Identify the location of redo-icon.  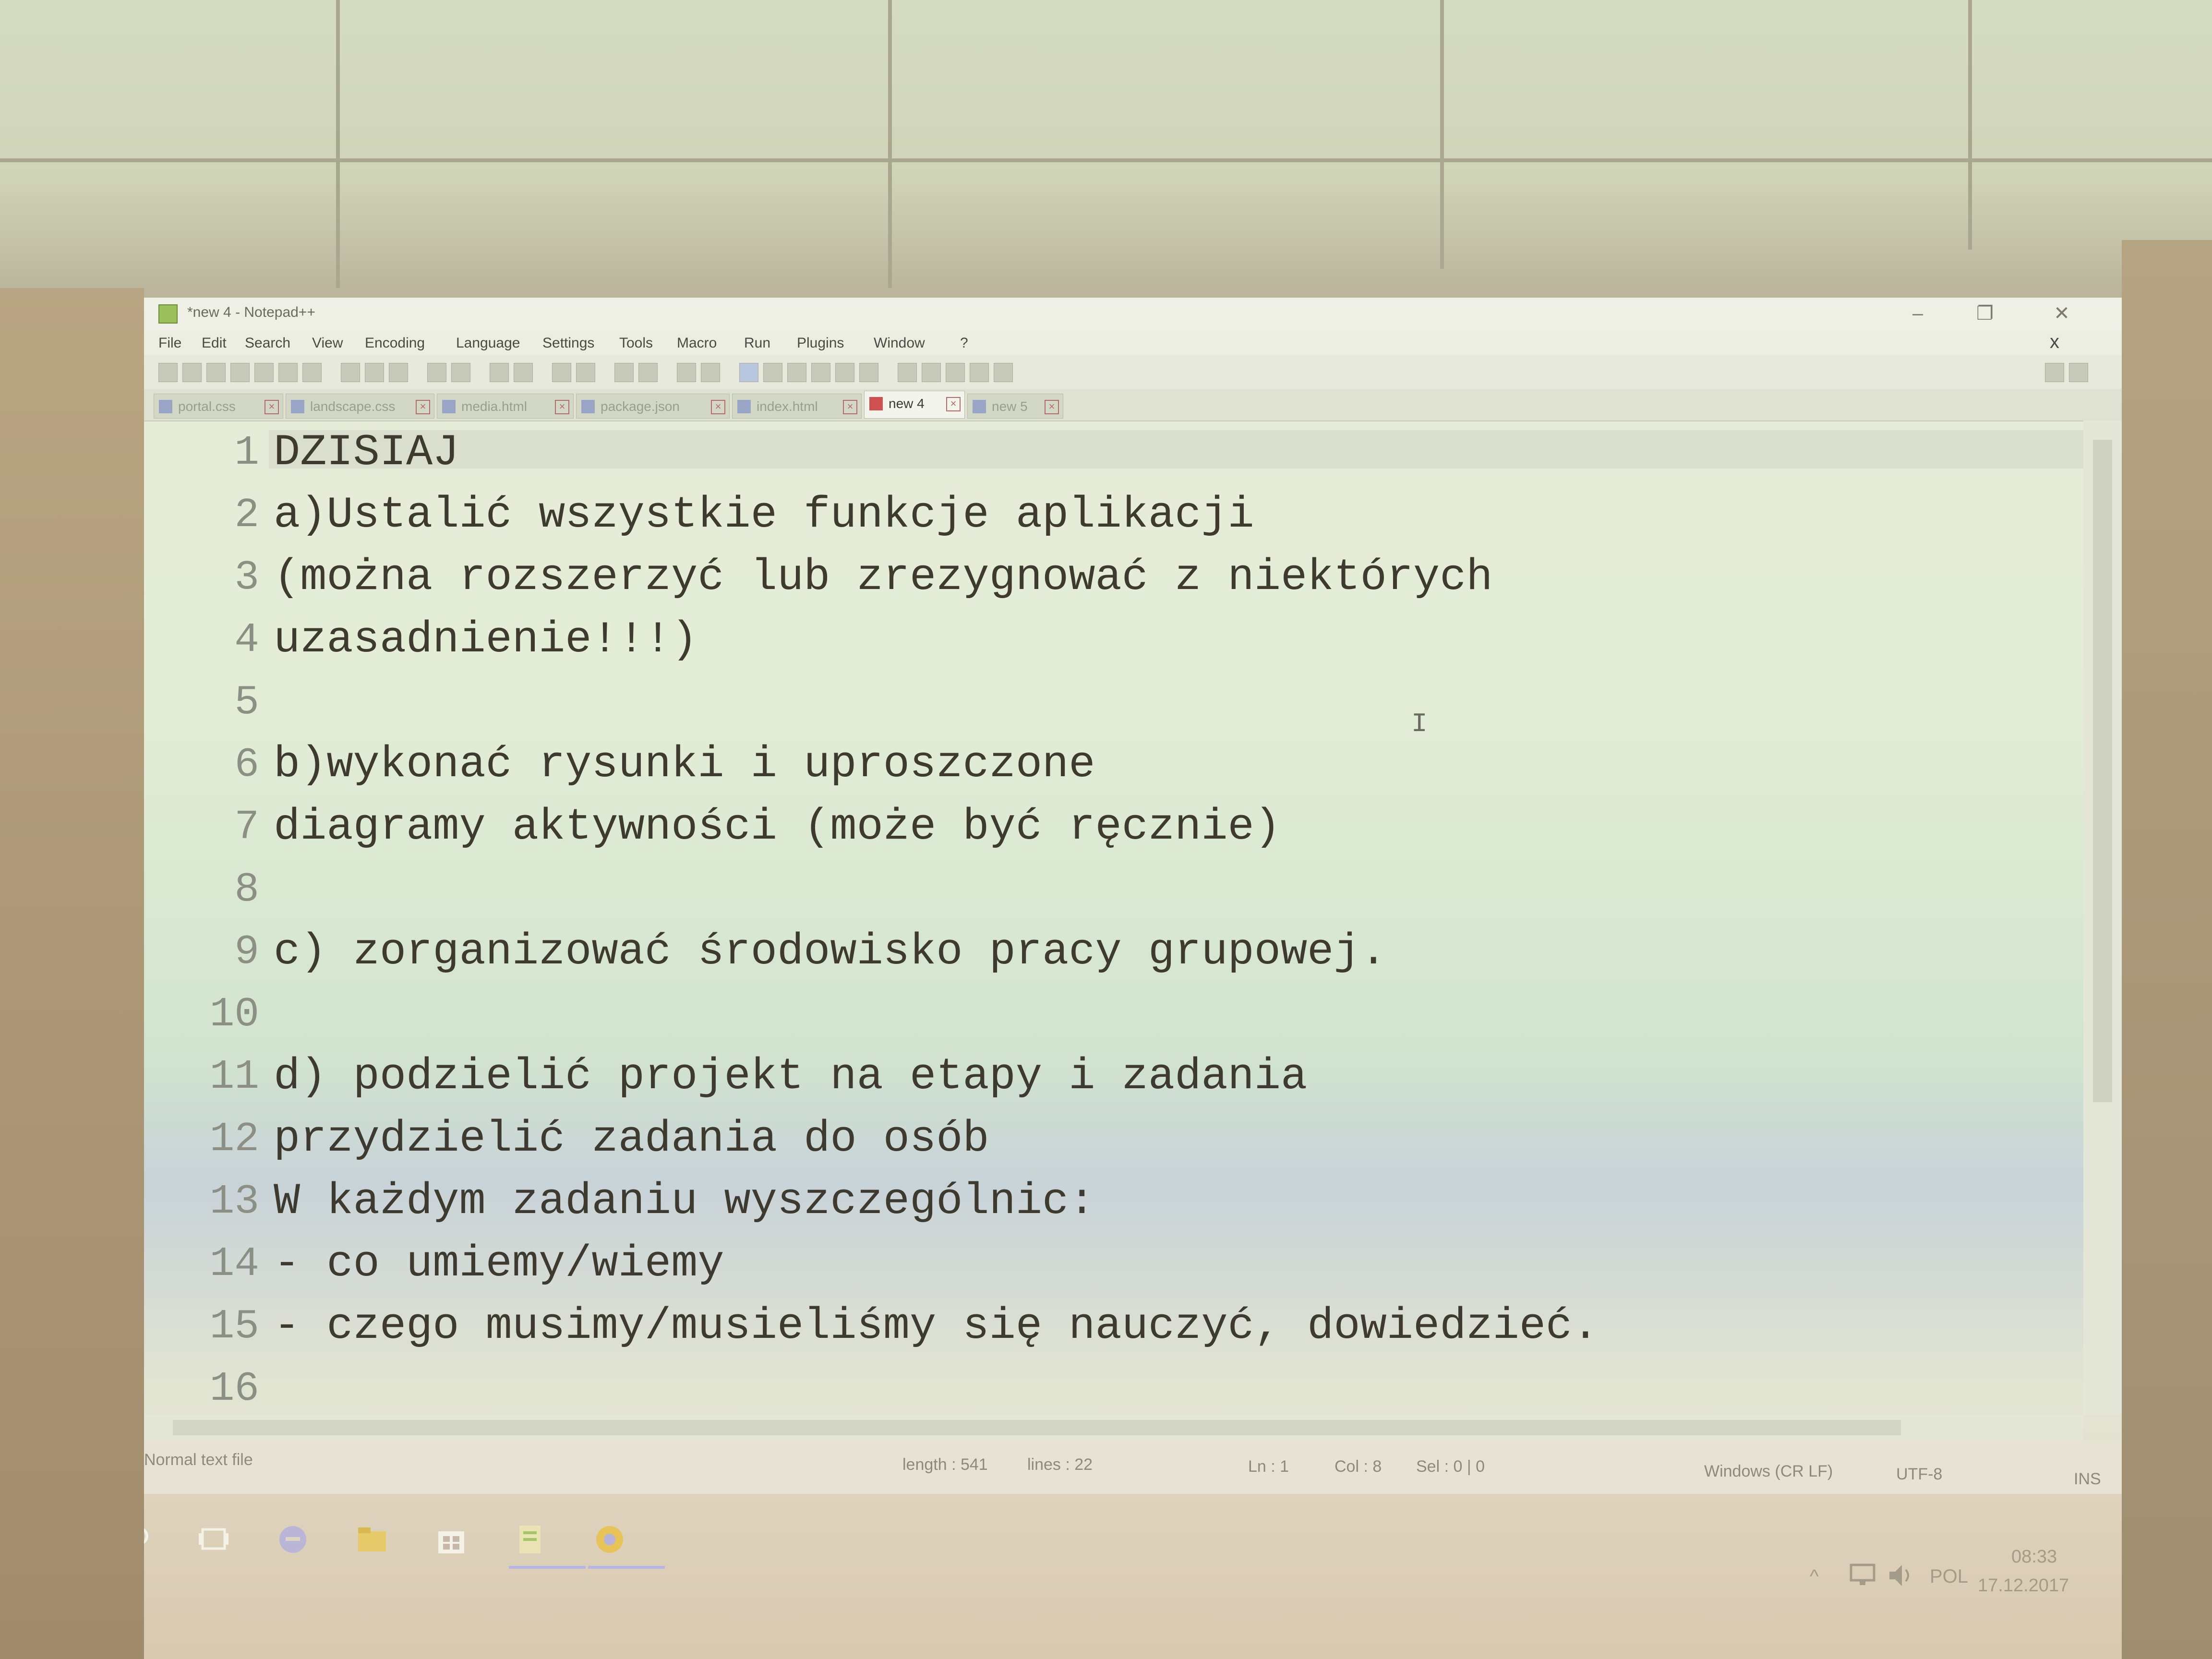
(460, 372).